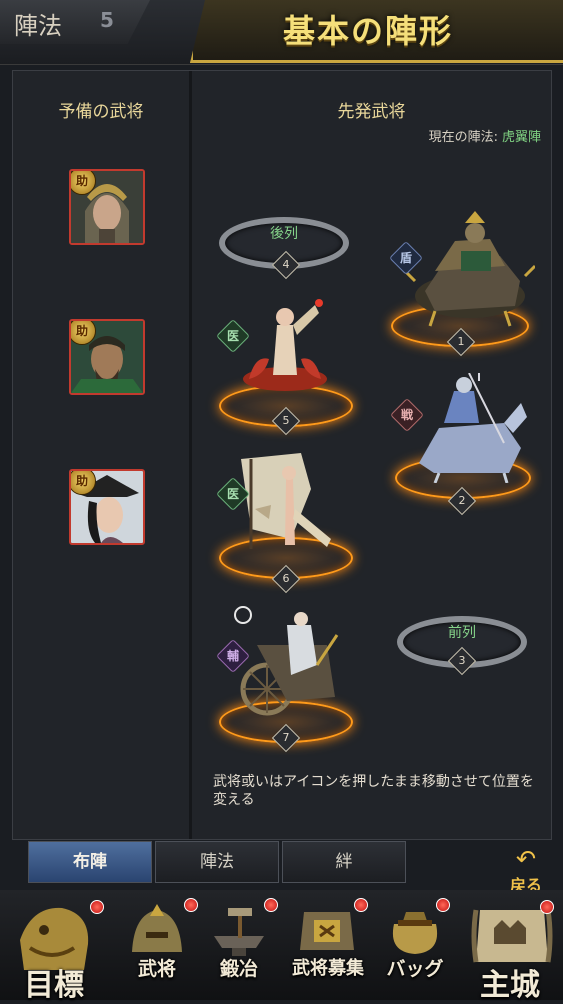 Image resolution: width=563 pixels, height=1004 pixels. Describe the element at coordinates (368, 31) in the screenshot. I see `page-title: 基本の陣形` at that location.